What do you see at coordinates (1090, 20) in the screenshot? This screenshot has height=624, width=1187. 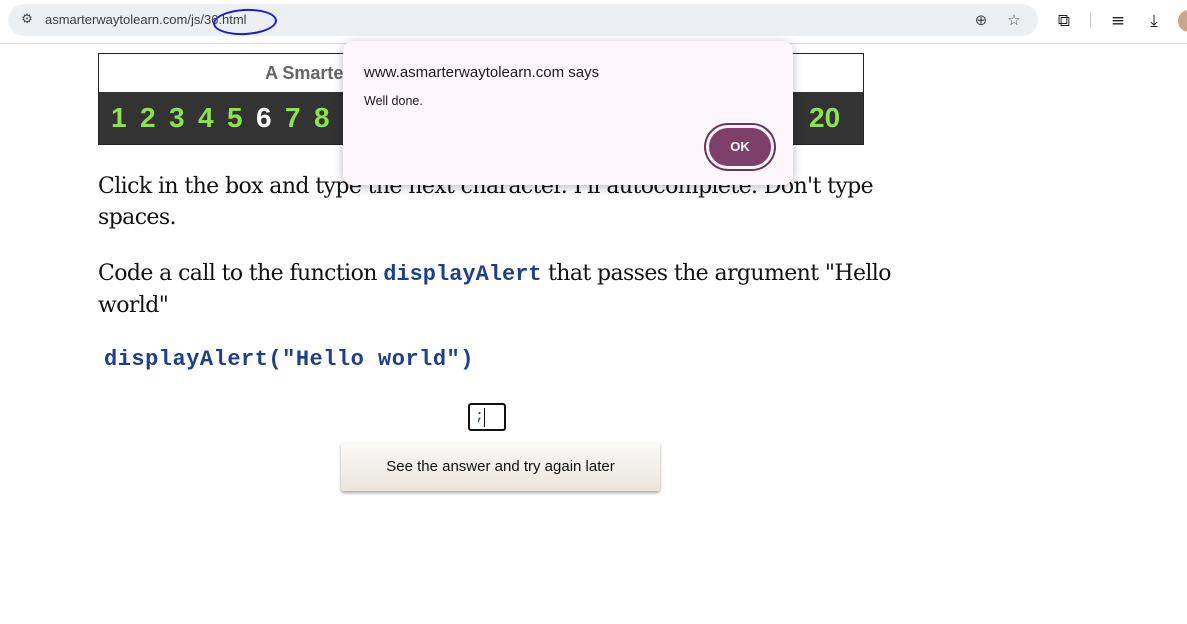 I see `toolbar-divider` at bounding box center [1090, 20].